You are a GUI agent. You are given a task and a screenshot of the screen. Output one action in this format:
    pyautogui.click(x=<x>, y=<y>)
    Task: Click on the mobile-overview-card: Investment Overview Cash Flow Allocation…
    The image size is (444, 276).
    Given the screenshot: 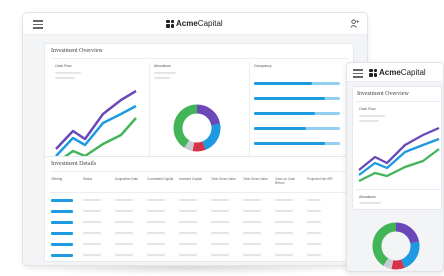 What is the action you would take?
    pyautogui.click(x=397, y=148)
    